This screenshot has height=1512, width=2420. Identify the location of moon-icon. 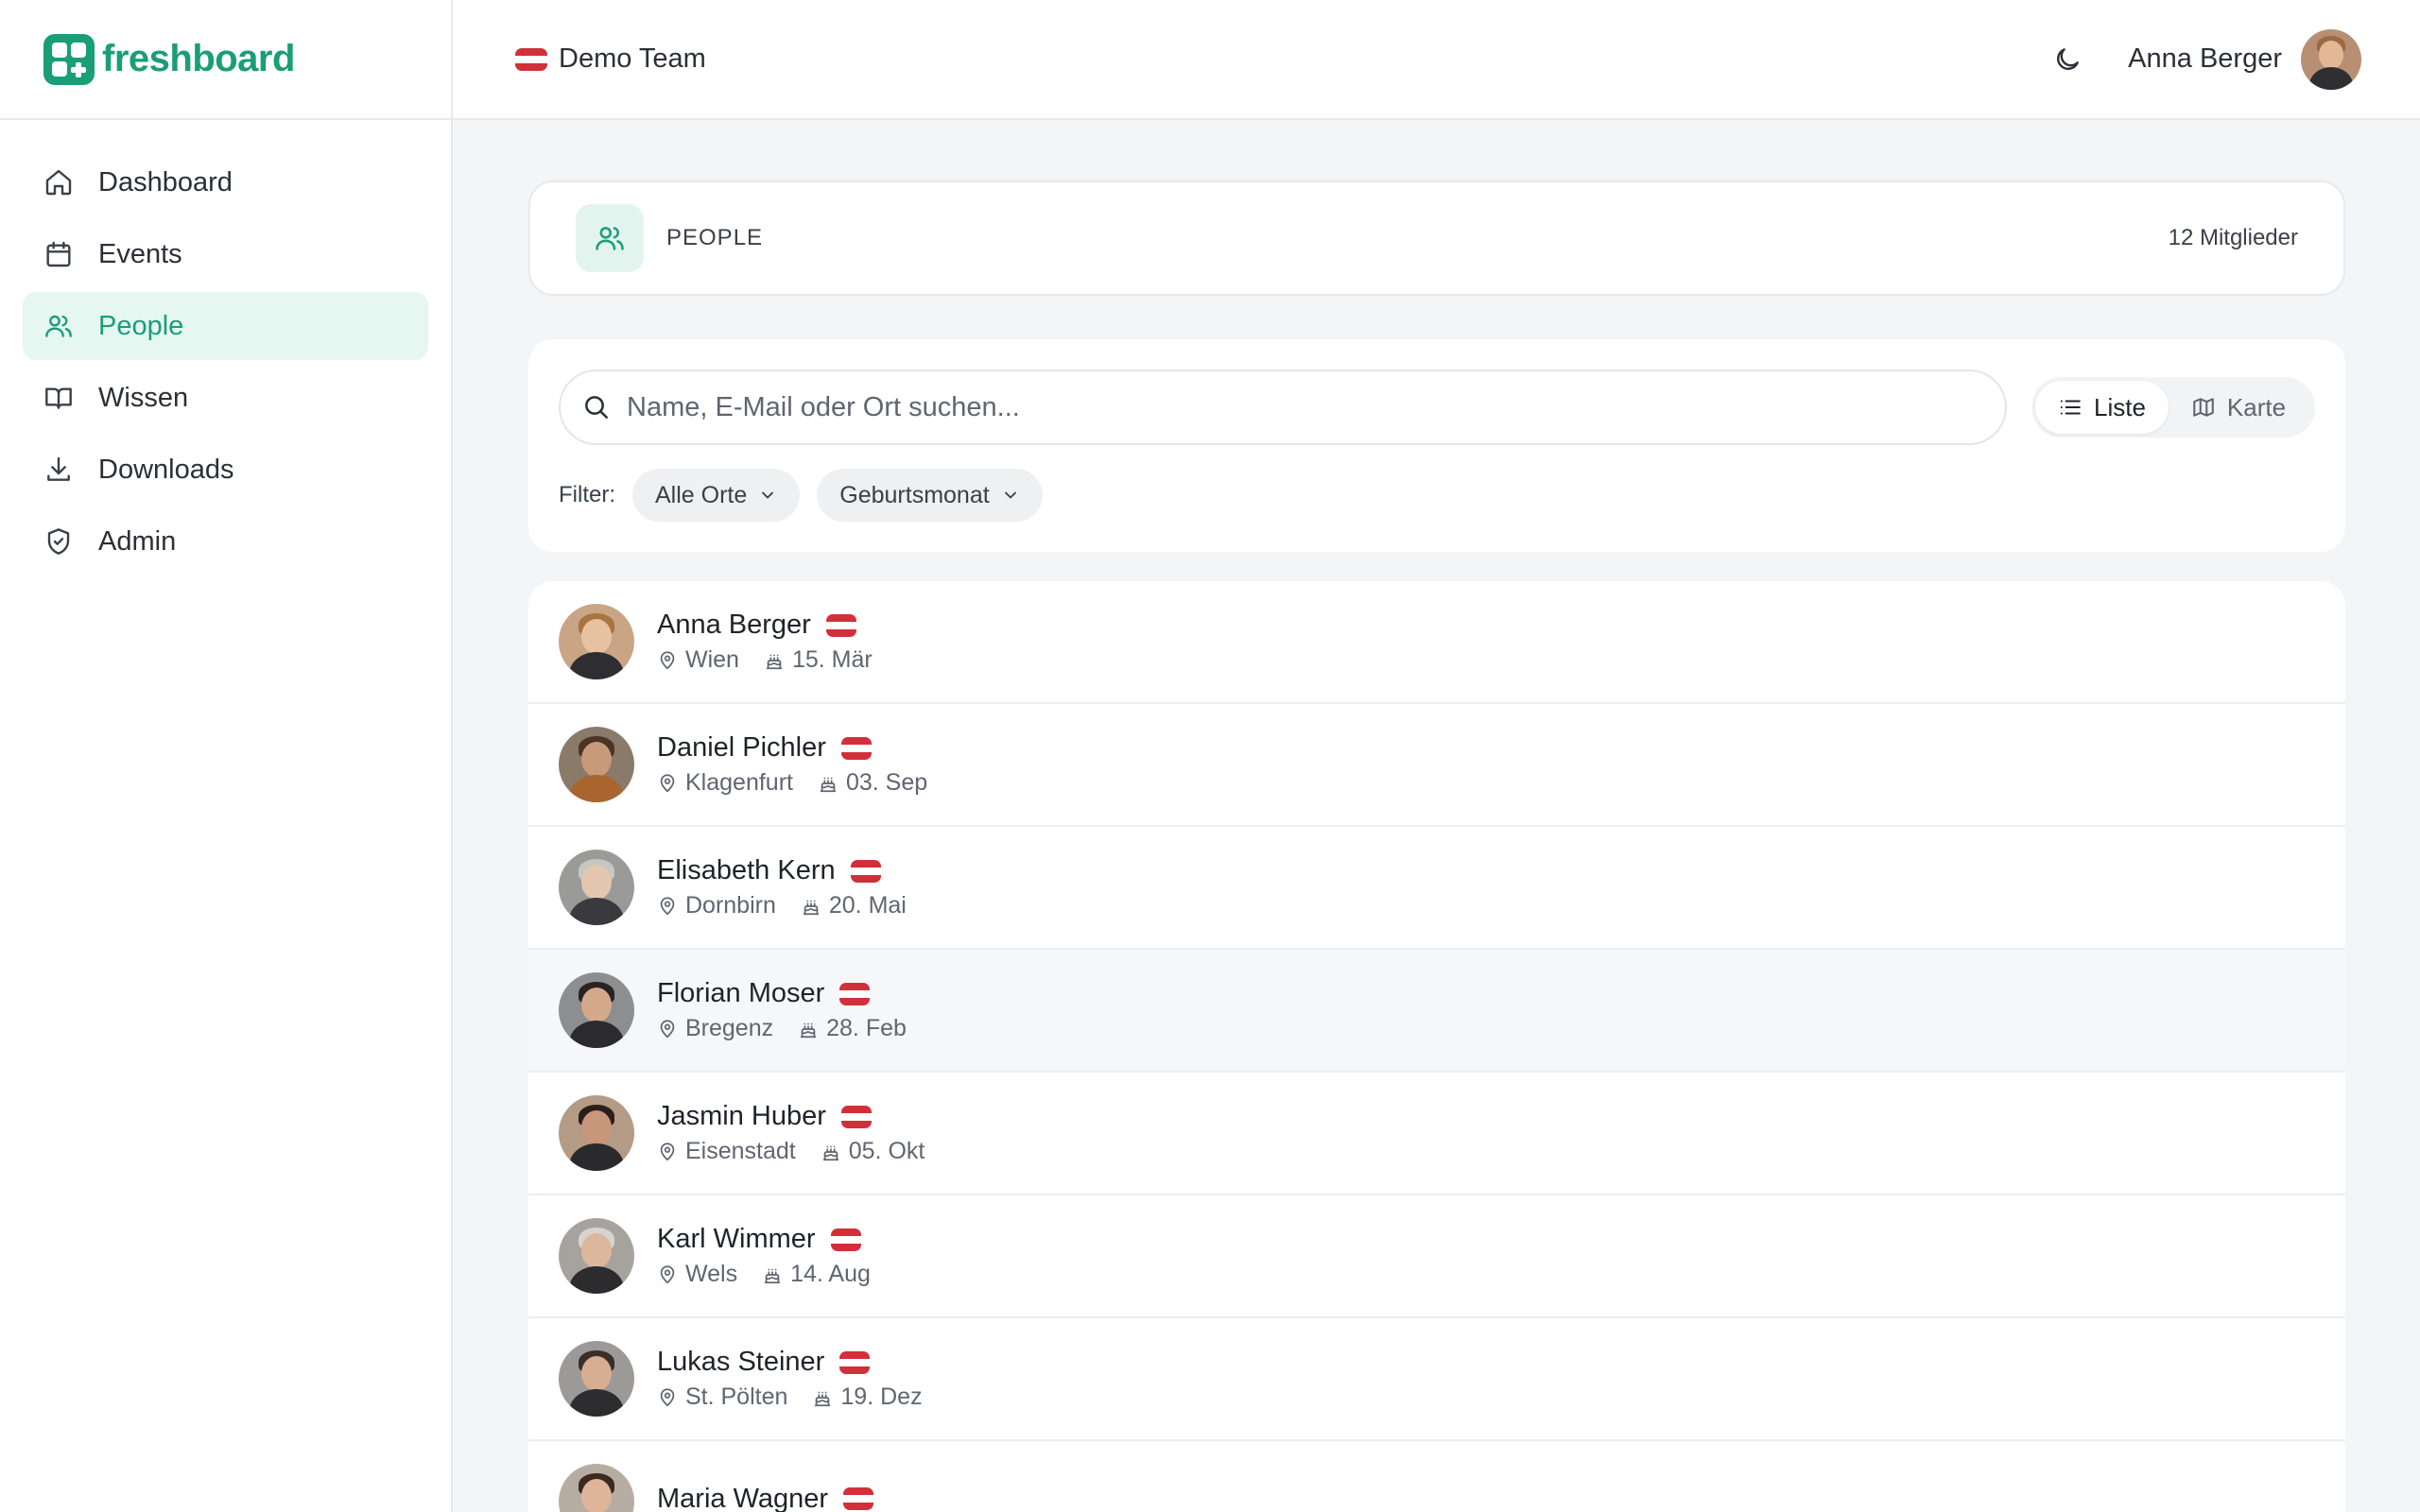
(2068, 58).